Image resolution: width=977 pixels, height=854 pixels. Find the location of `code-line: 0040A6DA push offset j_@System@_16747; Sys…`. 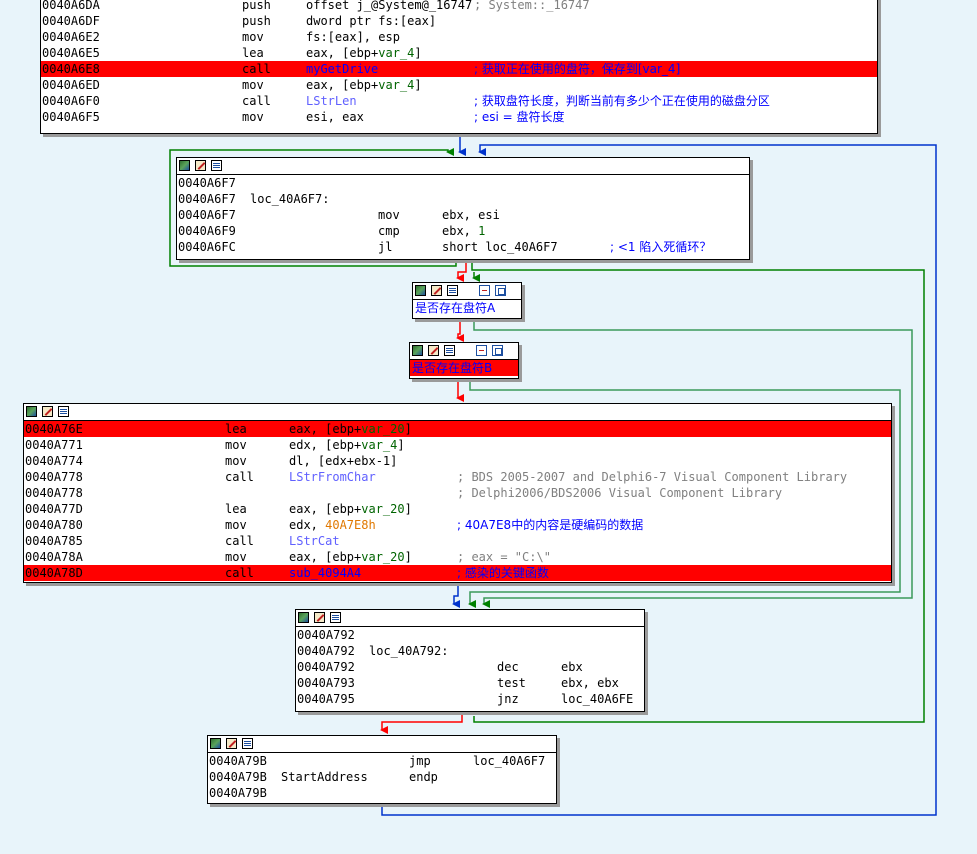

code-line: 0040A6DA push offset j_@System@_16747; Sys… is located at coordinates (459, 6).